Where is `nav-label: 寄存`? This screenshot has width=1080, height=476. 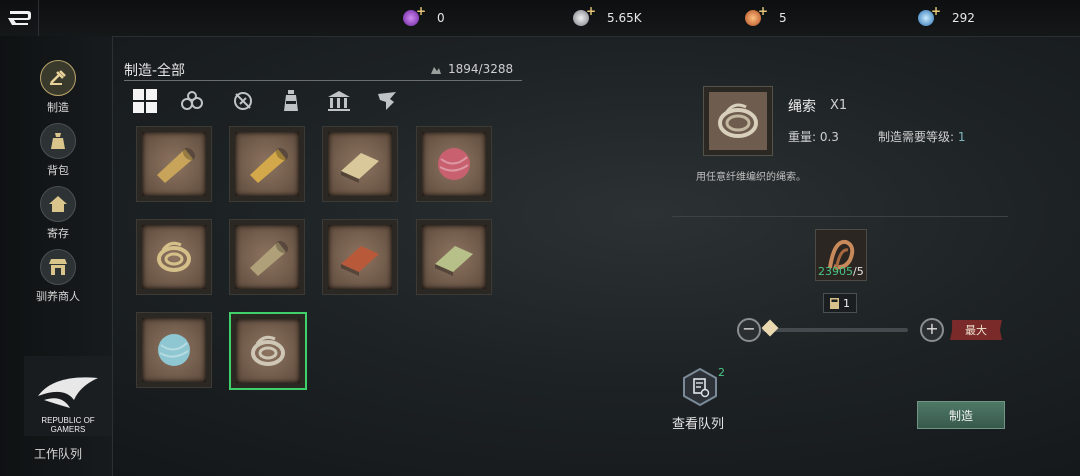 nav-label: 寄存 is located at coordinates (58, 233).